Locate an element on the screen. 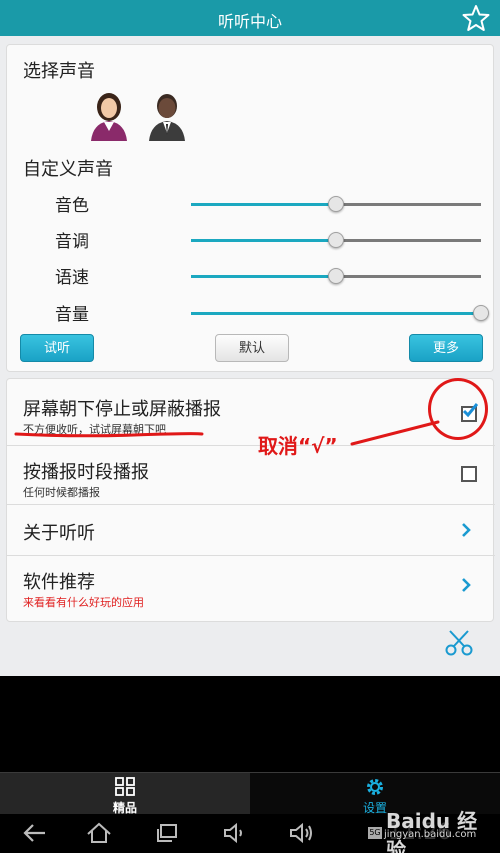 This screenshot has height=853, width=500. female-voice-avatar-icon is located at coordinates (109, 115).